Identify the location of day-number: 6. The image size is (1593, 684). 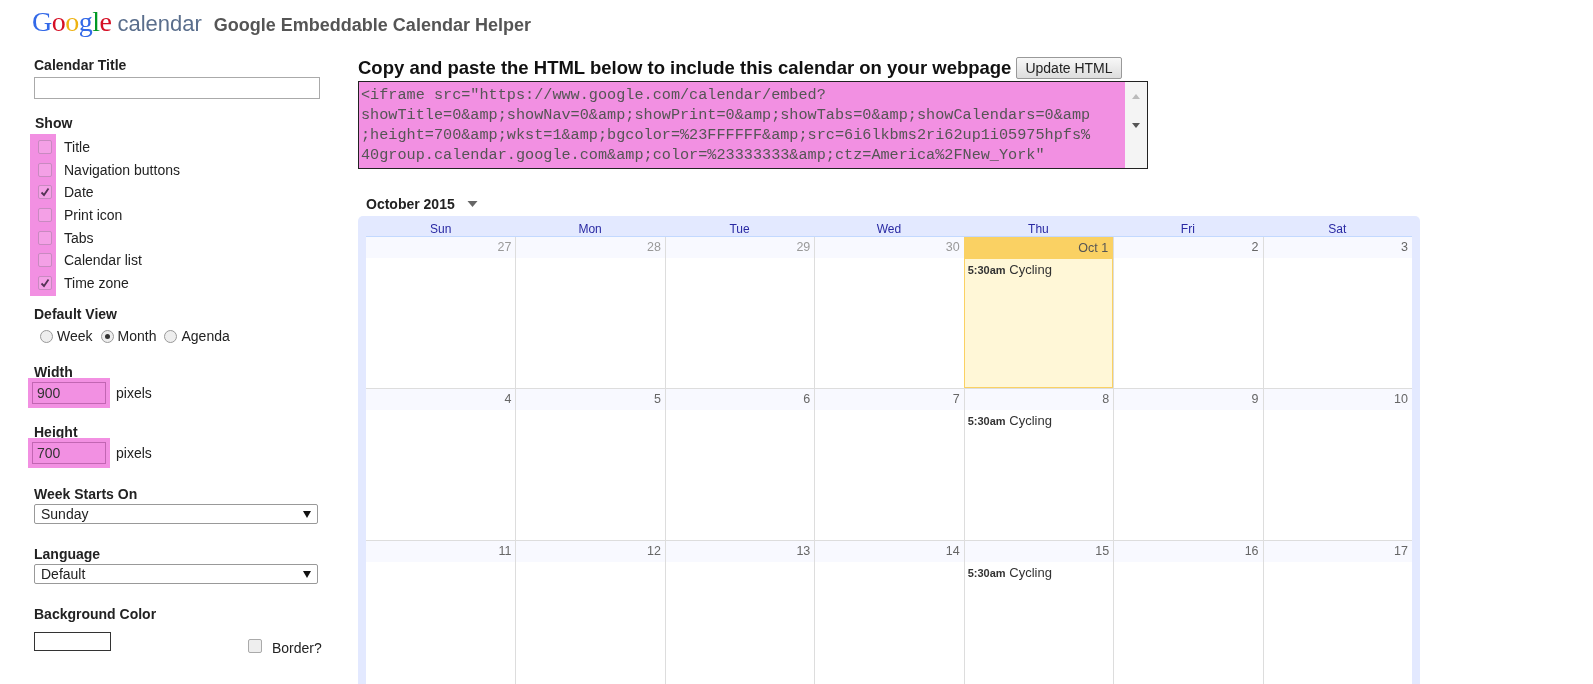
(740, 399).